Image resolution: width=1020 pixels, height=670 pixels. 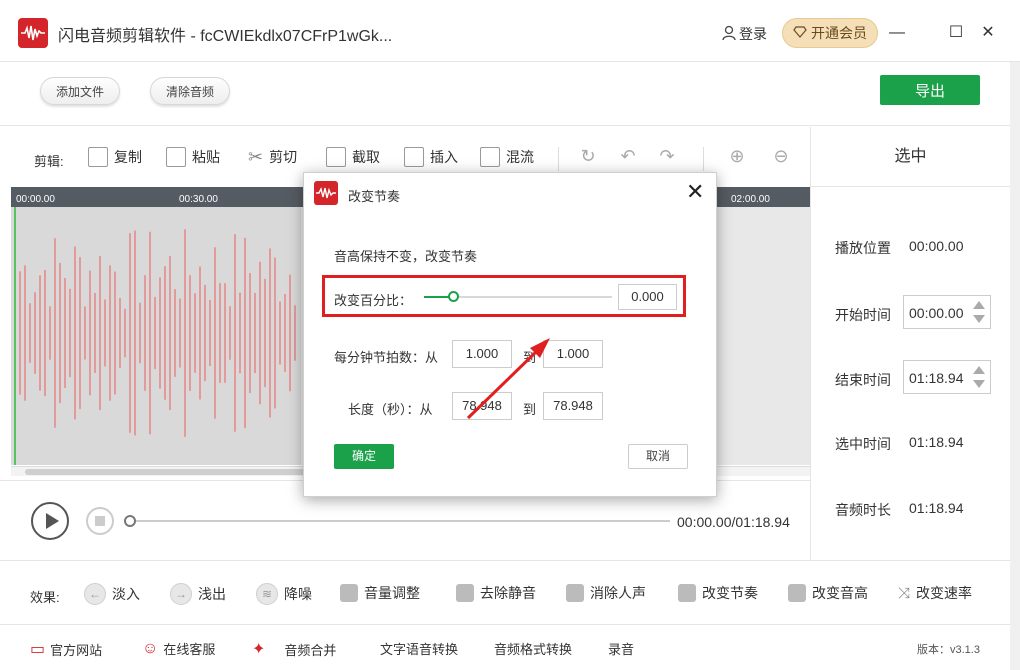 I want to click on app-logo-icon, so click(x=33, y=33).